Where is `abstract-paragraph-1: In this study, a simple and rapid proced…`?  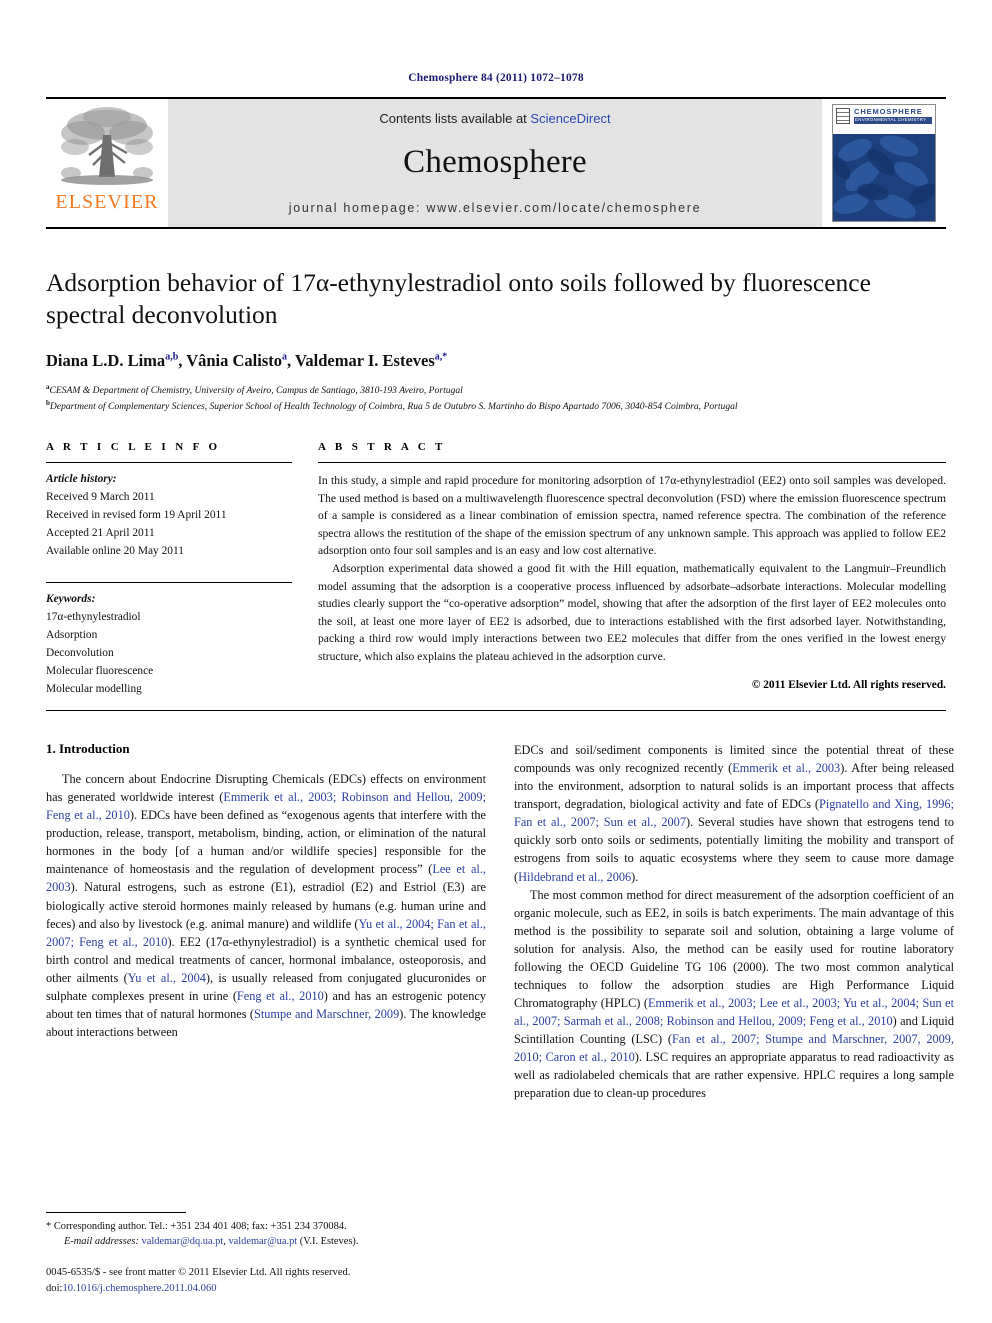 abstract-paragraph-1: In this study, a simple and rapid proced… is located at coordinates (632, 515).